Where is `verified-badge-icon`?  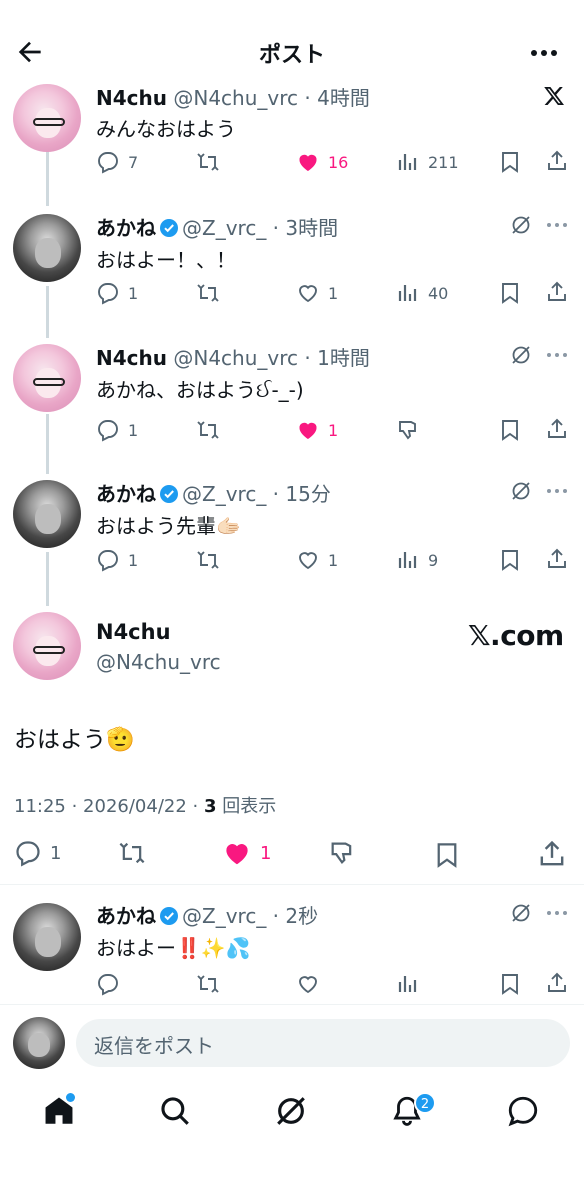 verified-badge-icon is located at coordinates (169, 494).